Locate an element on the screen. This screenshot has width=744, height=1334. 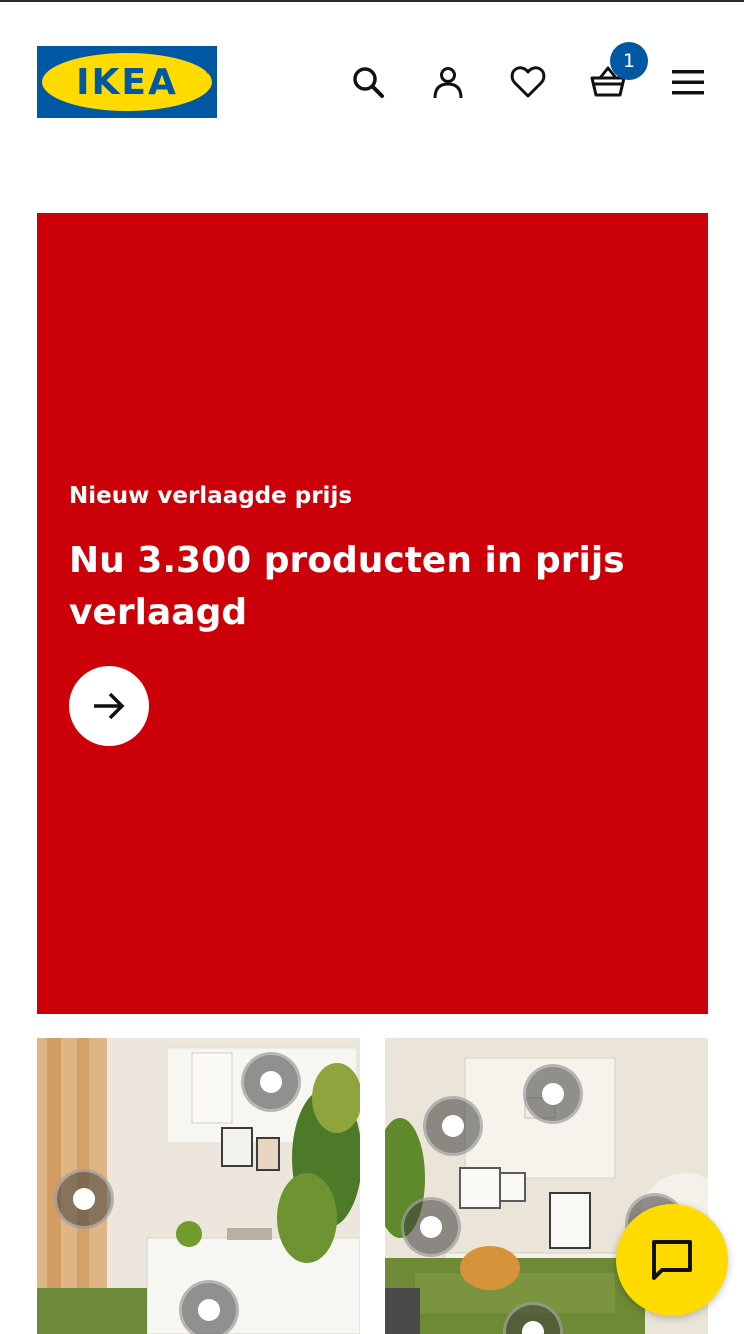
arrow-right-icon is located at coordinates (109, 706).